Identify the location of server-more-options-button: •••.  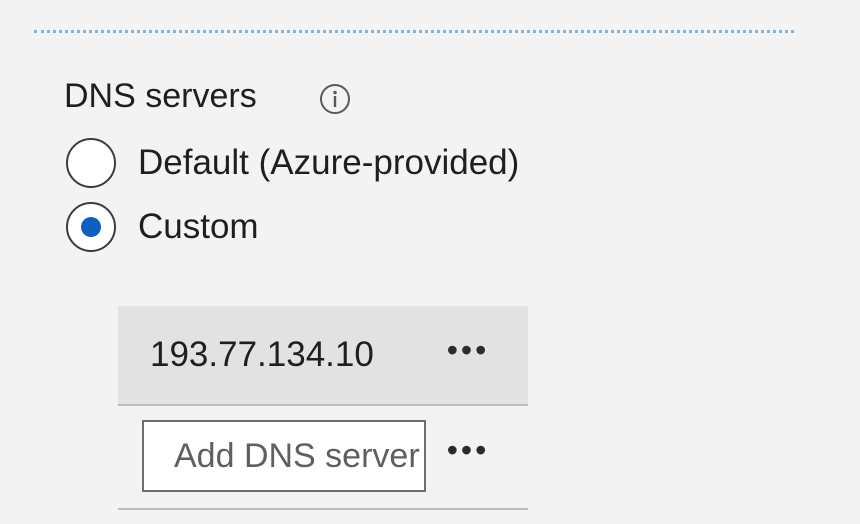
(468, 354).